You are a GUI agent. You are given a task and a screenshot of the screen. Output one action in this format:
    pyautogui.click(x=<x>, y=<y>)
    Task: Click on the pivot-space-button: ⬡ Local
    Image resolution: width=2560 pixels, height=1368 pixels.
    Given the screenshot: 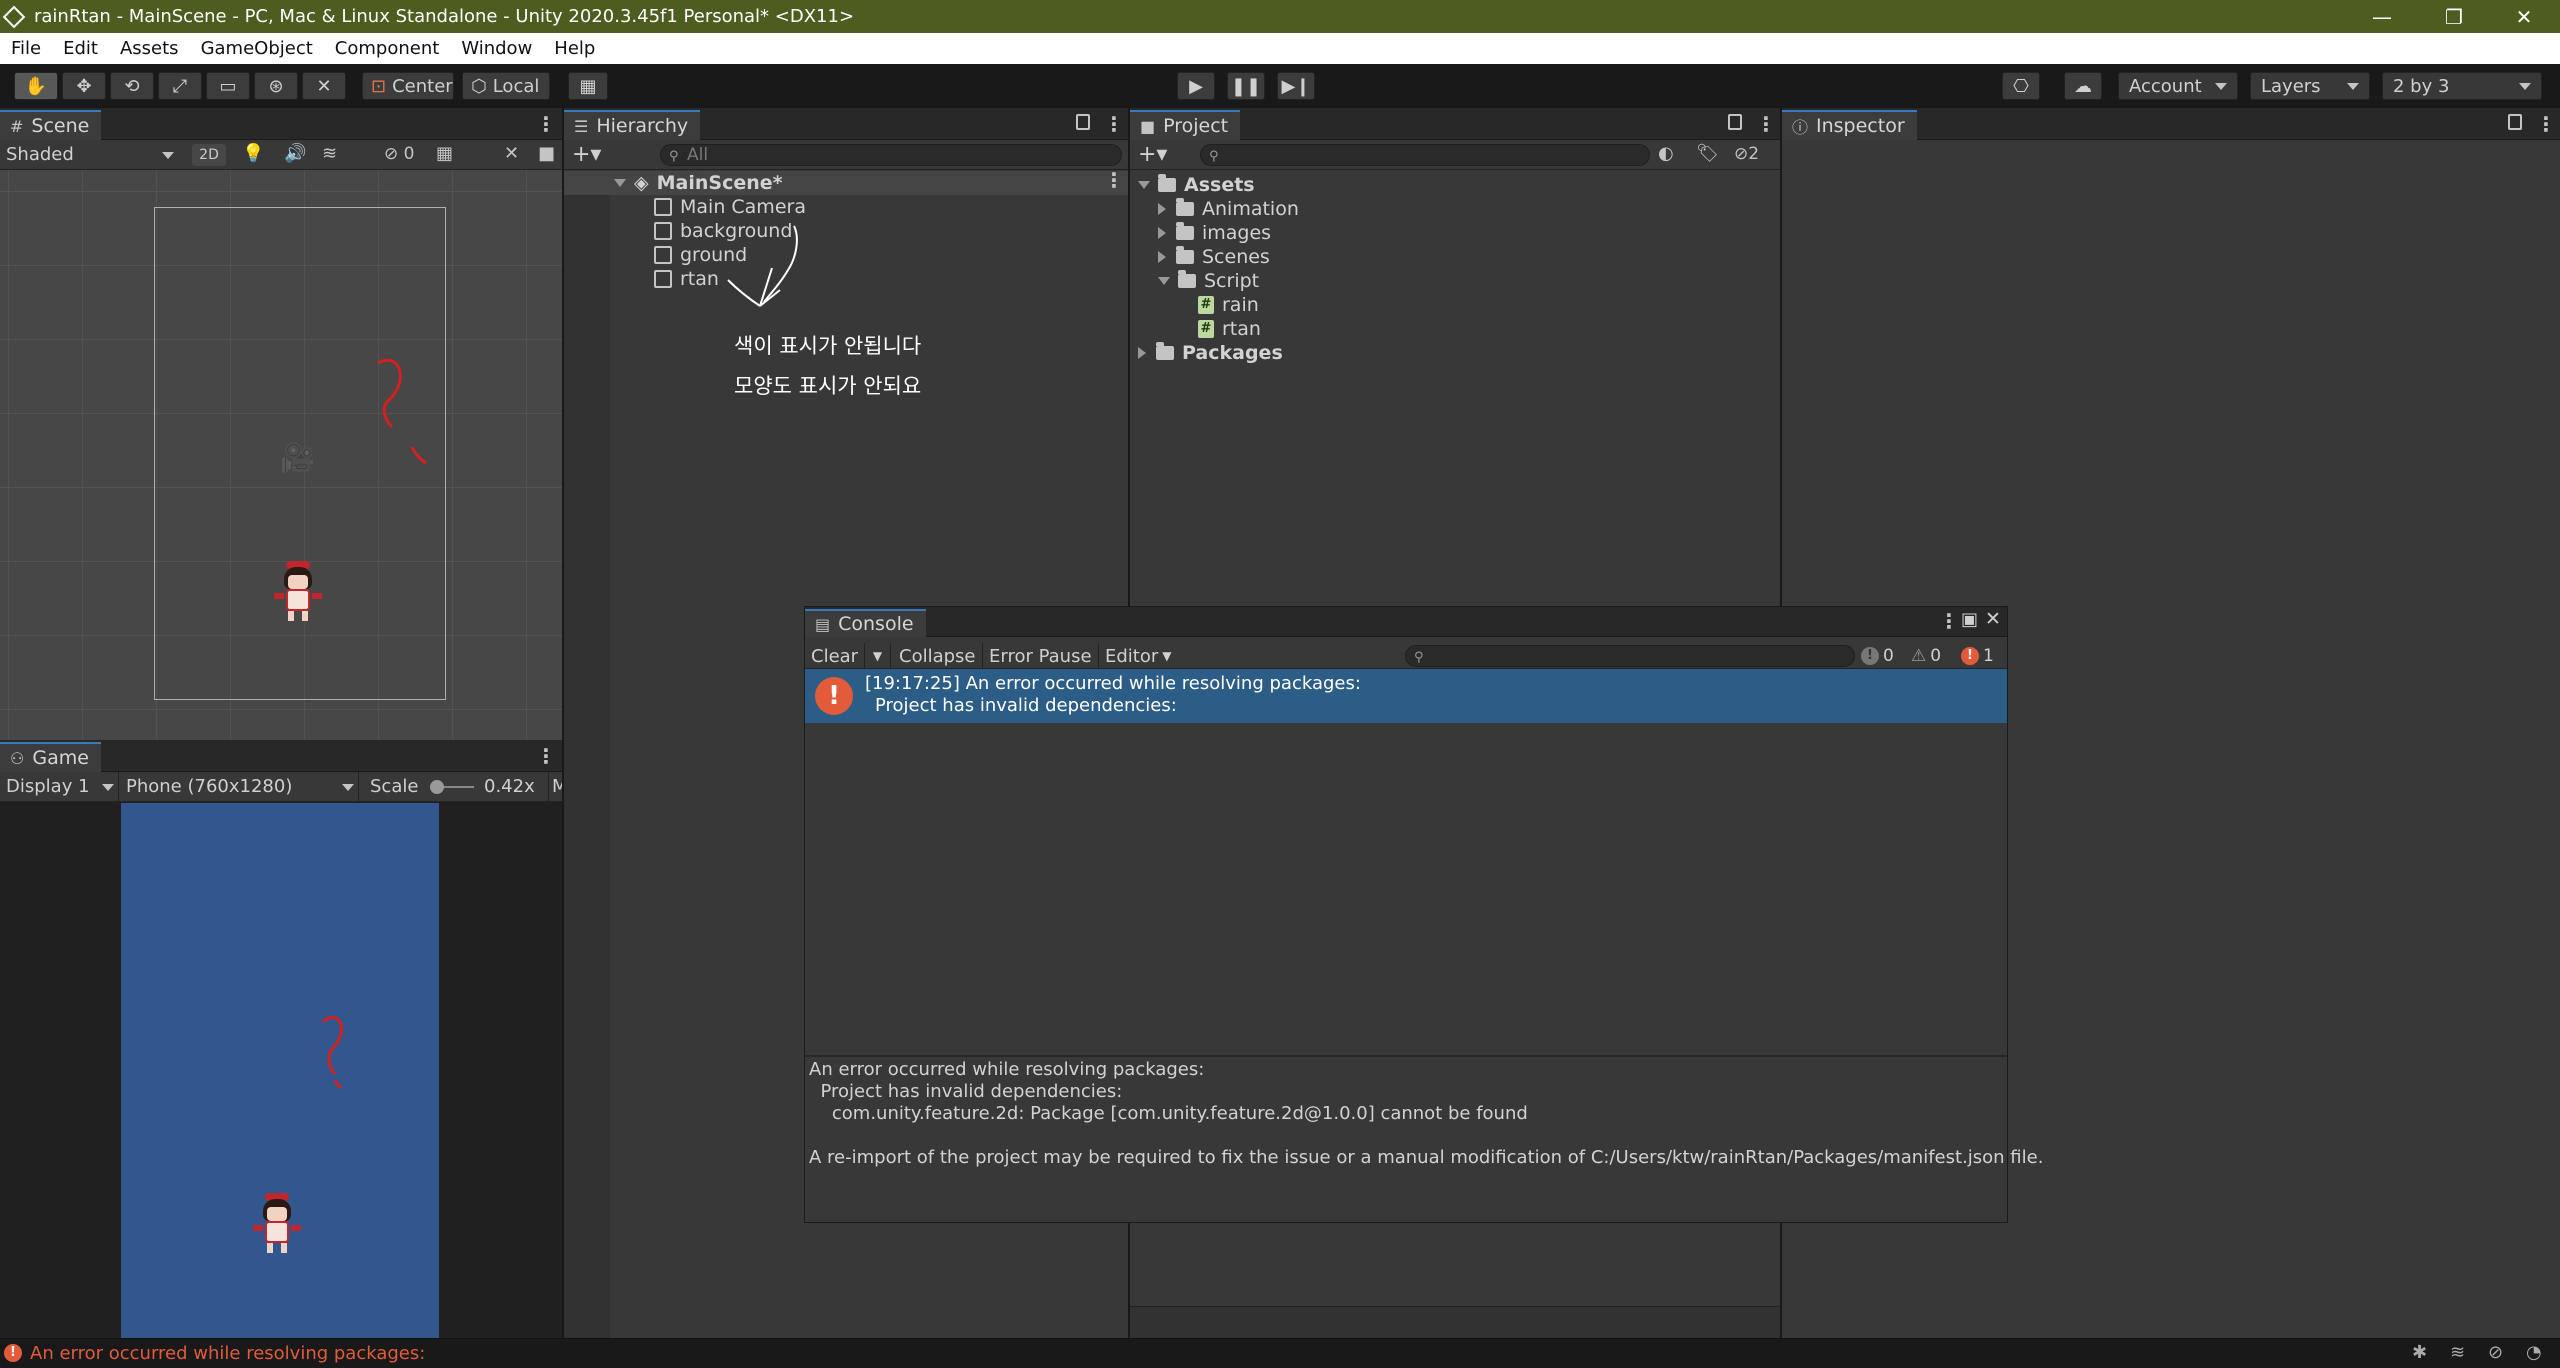 What is the action you would take?
    pyautogui.click(x=506, y=86)
    